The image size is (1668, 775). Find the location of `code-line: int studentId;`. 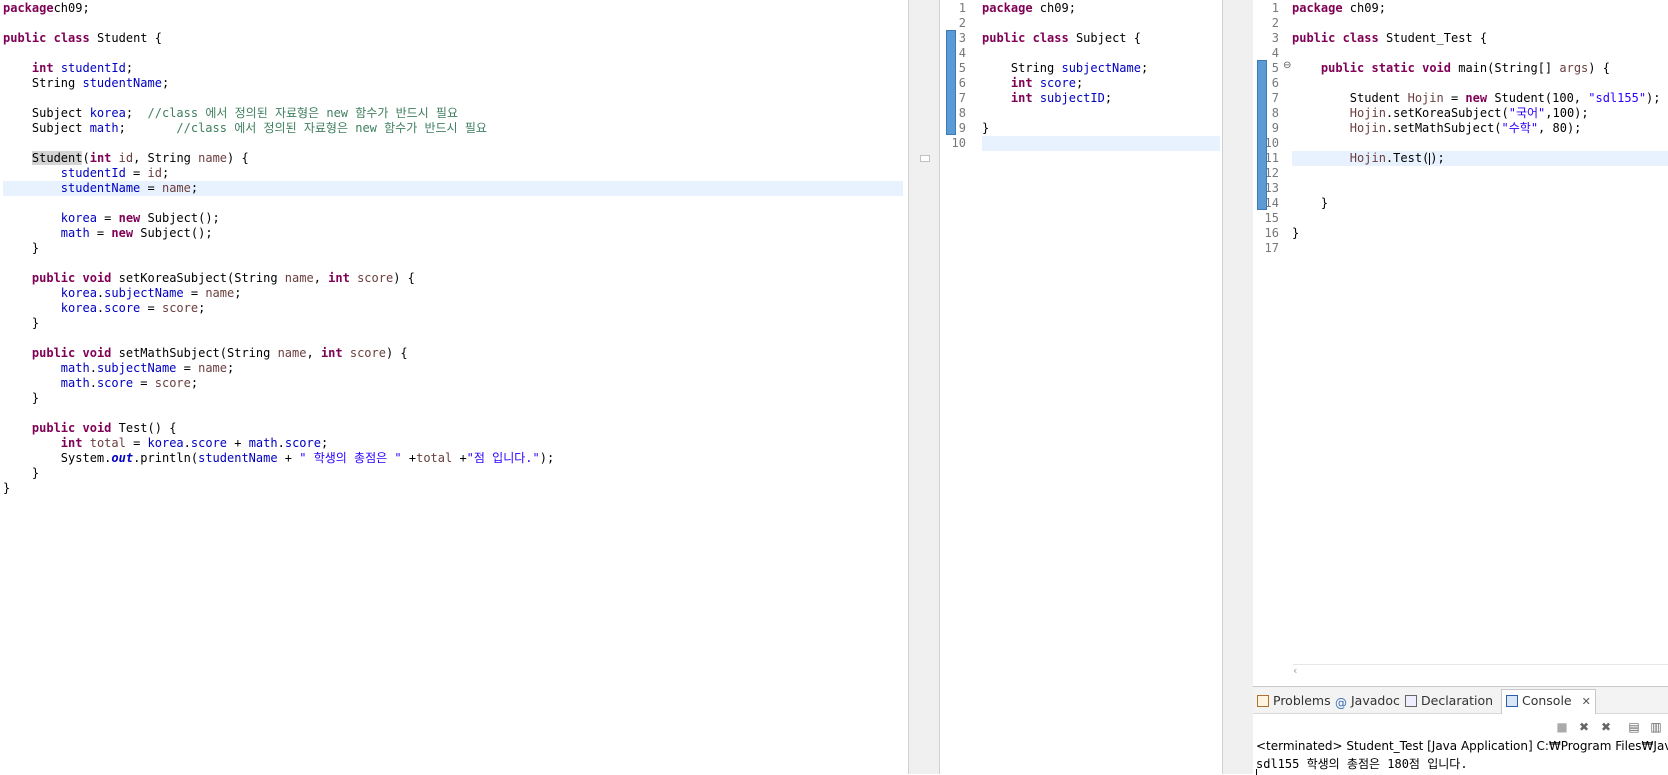

code-line: int studentId; is located at coordinates (455, 68).